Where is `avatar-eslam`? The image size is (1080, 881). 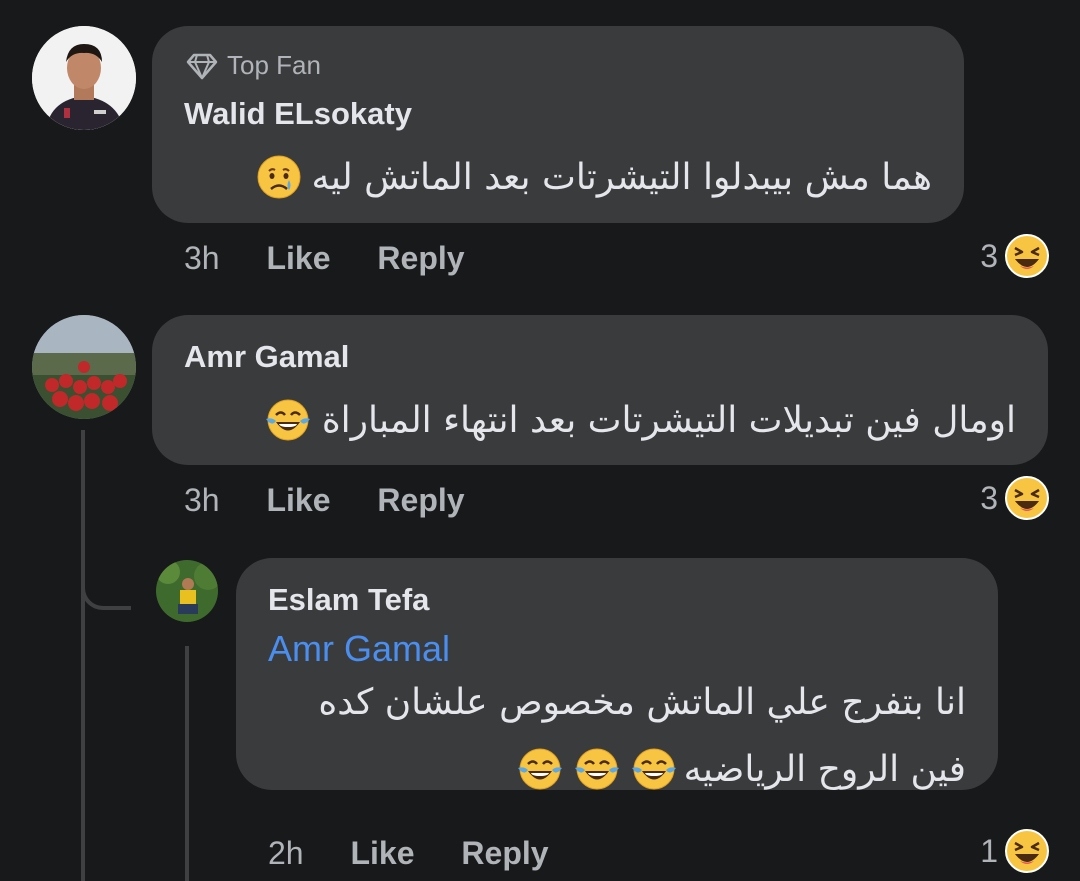 avatar-eslam is located at coordinates (187, 591).